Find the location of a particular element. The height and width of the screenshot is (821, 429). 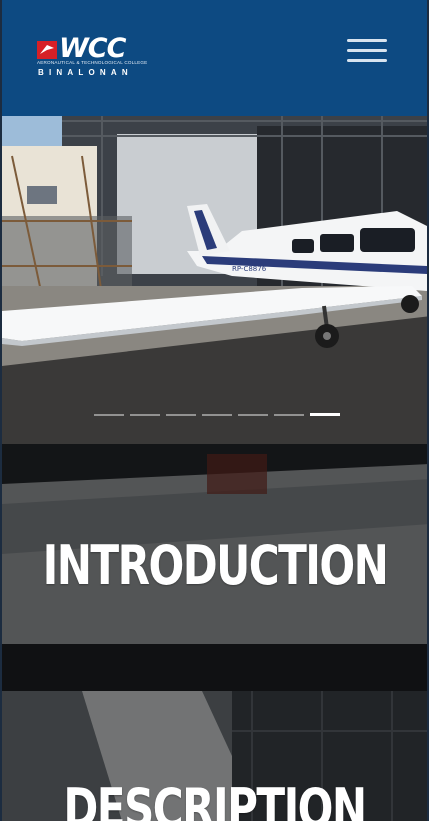

slider-pagination is located at coordinates (219, 415).